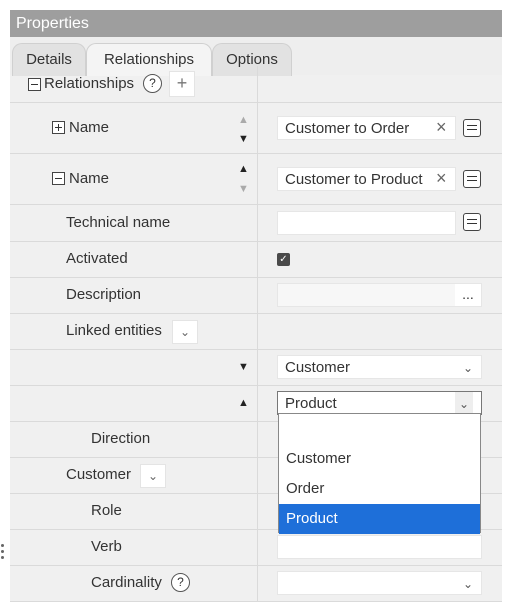 This screenshot has width=507, height=602. What do you see at coordinates (379, 403) in the screenshot?
I see `entity2-select: Product ⌄` at bounding box center [379, 403].